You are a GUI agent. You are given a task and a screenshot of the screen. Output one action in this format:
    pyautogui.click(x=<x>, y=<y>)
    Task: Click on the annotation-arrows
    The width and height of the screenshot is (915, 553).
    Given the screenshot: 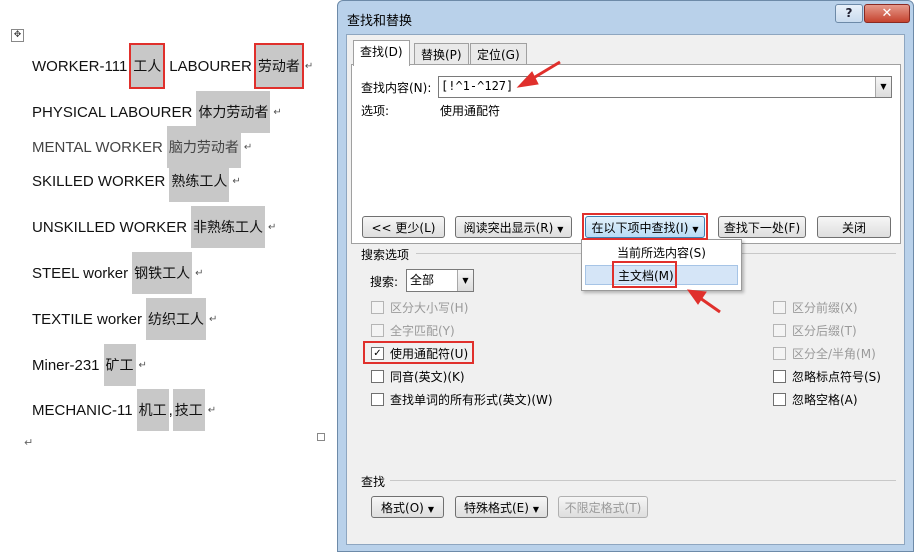 What is the action you would take?
    pyautogui.click(x=618, y=187)
    